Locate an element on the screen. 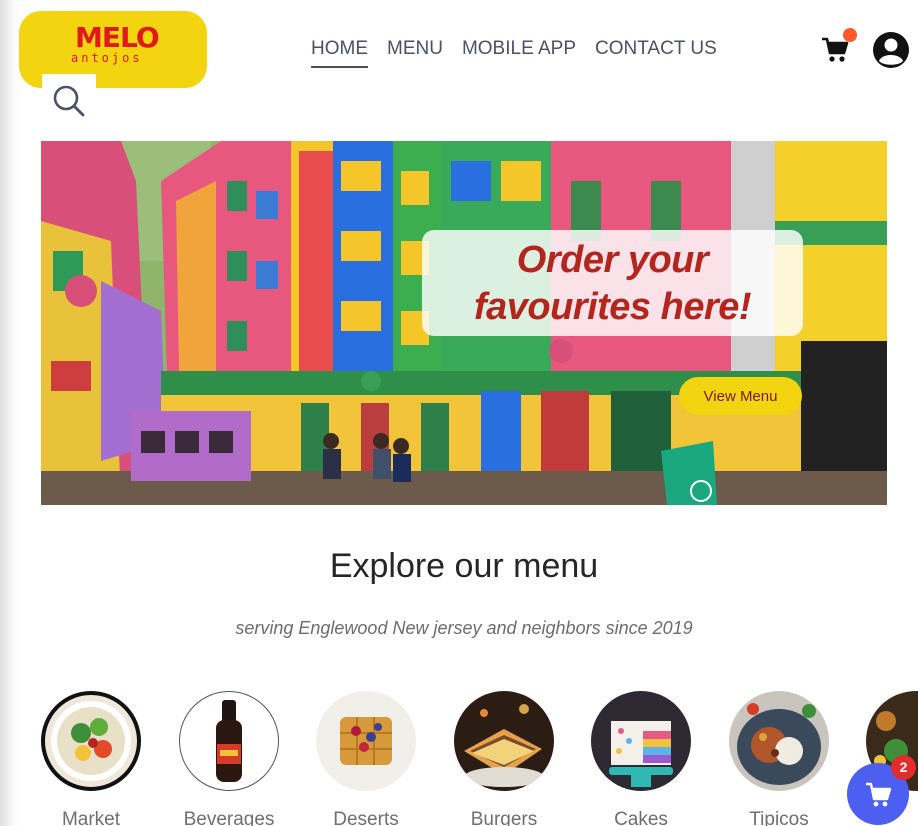 This screenshot has width=918, height=826. nav-contact-us: CONTACT US is located at coordinates (656, 53).